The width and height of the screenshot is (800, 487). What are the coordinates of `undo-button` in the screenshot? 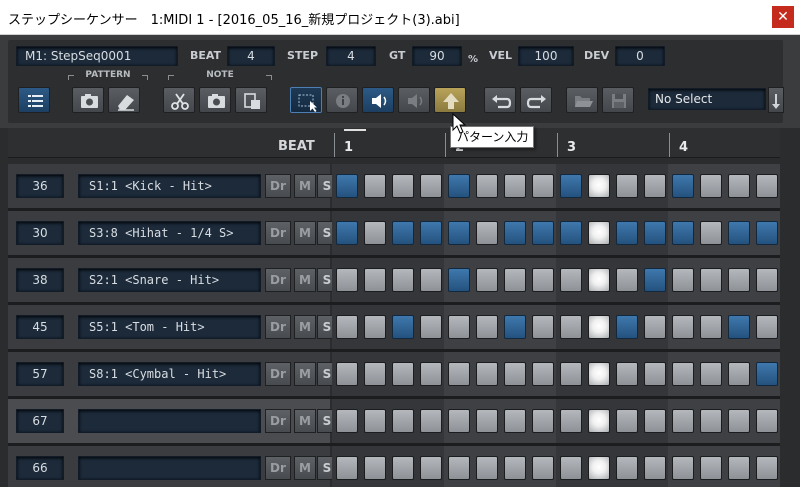 It's located at (500, 100).